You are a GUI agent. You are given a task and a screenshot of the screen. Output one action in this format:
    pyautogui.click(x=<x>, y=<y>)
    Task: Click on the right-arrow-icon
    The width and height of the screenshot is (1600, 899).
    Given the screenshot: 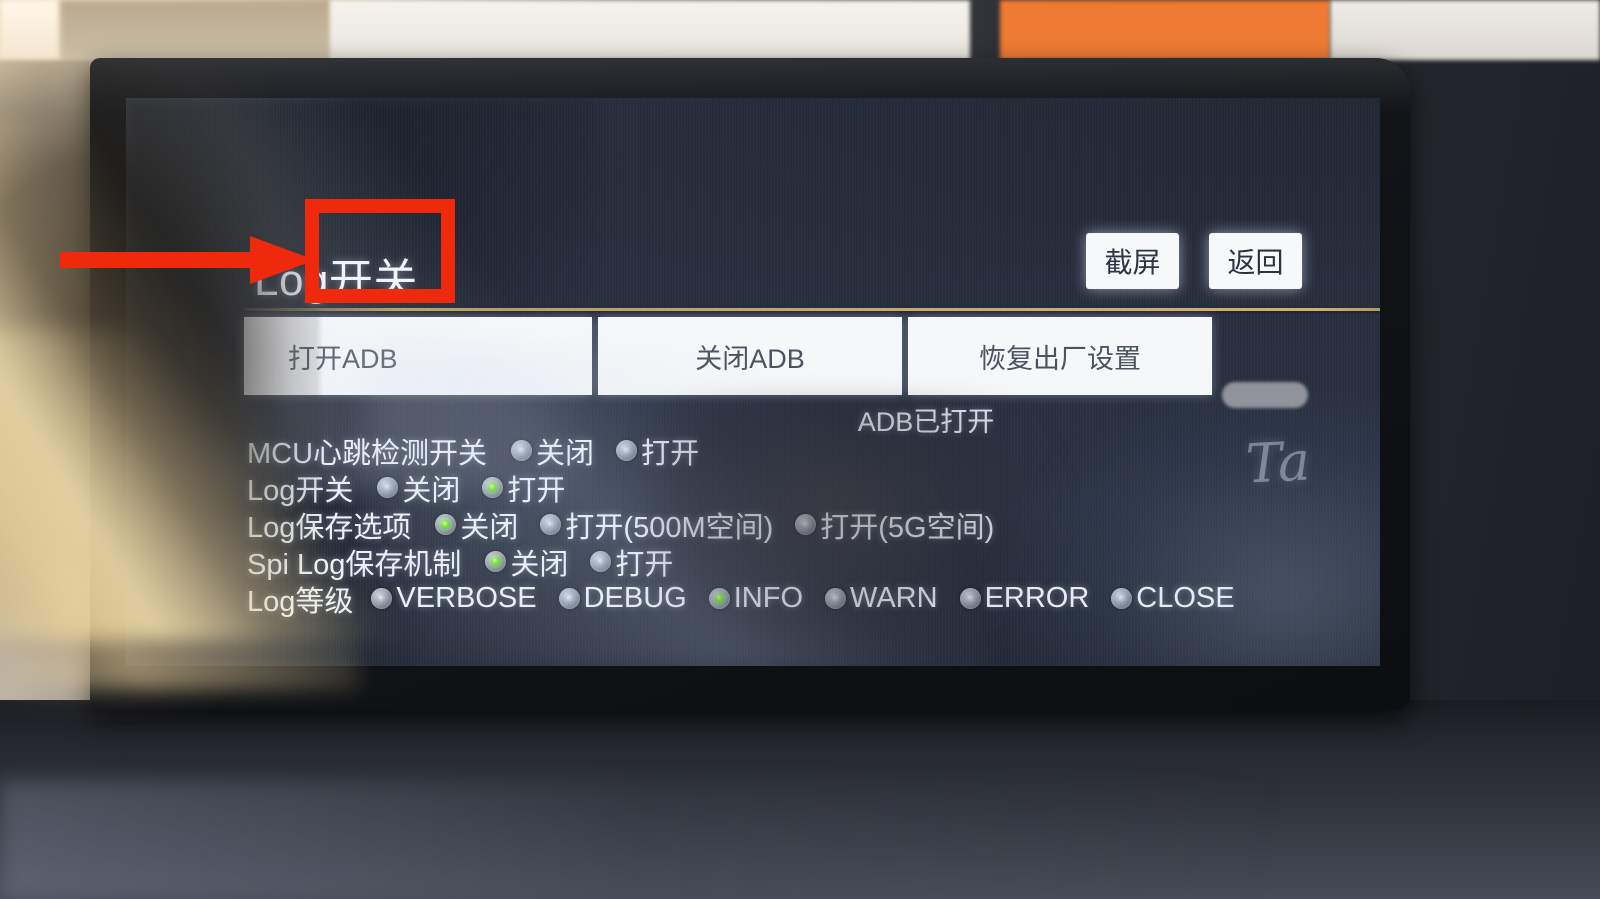 What is the action you would take?
    pyautogui.click(x=187, y=260)
    